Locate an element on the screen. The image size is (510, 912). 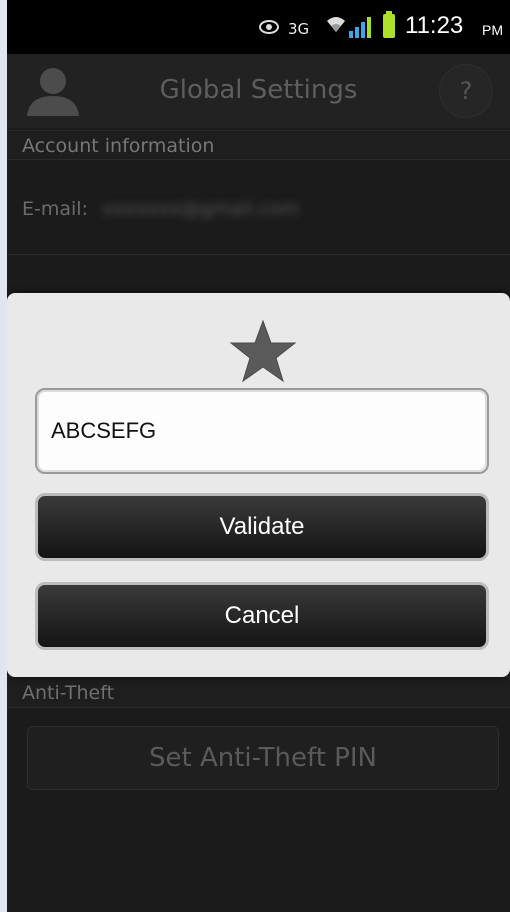
title-bar: Global Settings ? is located at coordinates (258, 91).